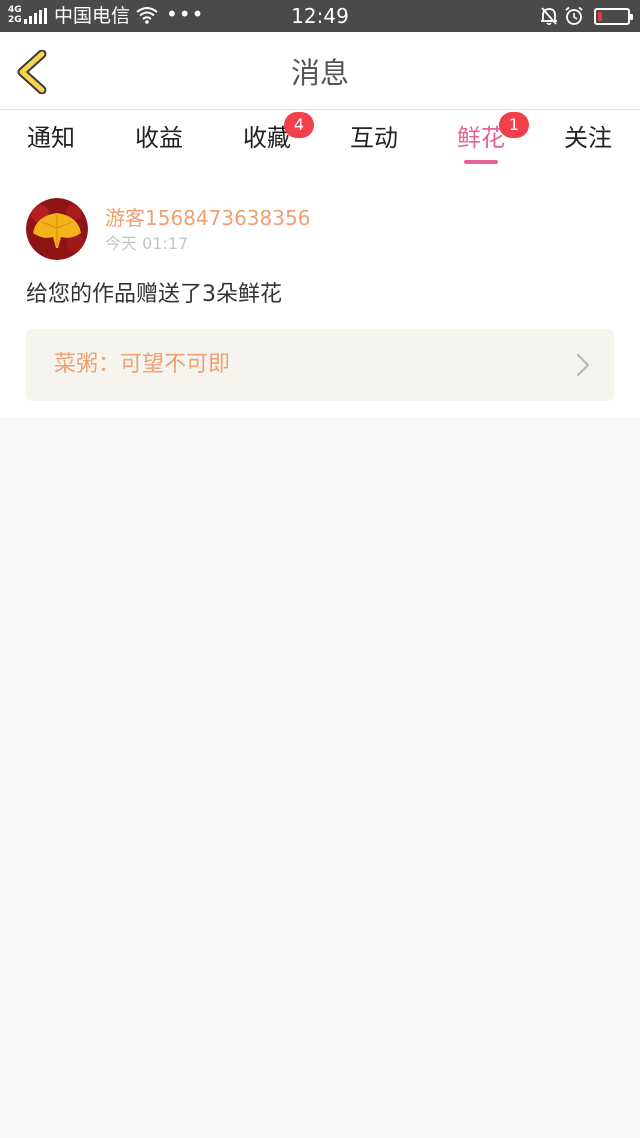 This screenshot has height=1138, width=640. What do you see at coordinates (613, 16) in the screenshot?
I see `battery-icon` at bounding box center [613, 16].